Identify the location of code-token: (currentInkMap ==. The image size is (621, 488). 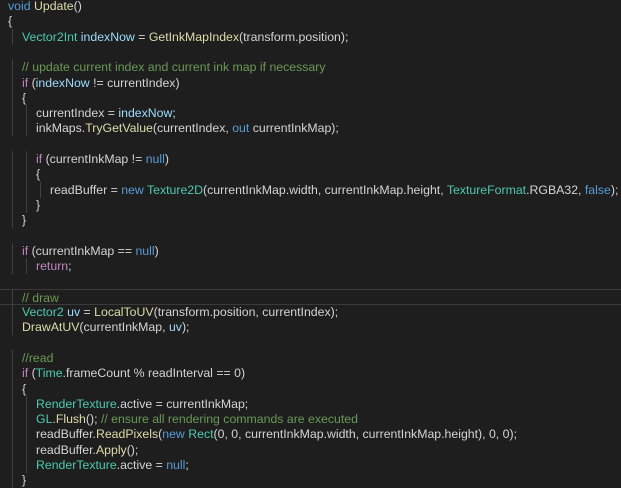
(82, 250).